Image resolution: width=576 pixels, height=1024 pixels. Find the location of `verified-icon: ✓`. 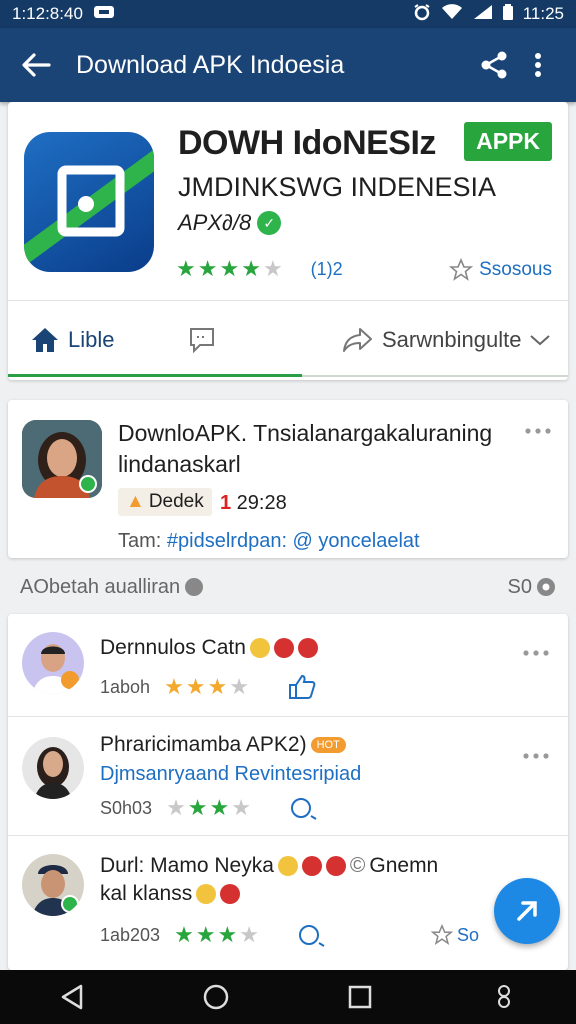

verified-icon: ✓ is located at coordinates (269, 223).